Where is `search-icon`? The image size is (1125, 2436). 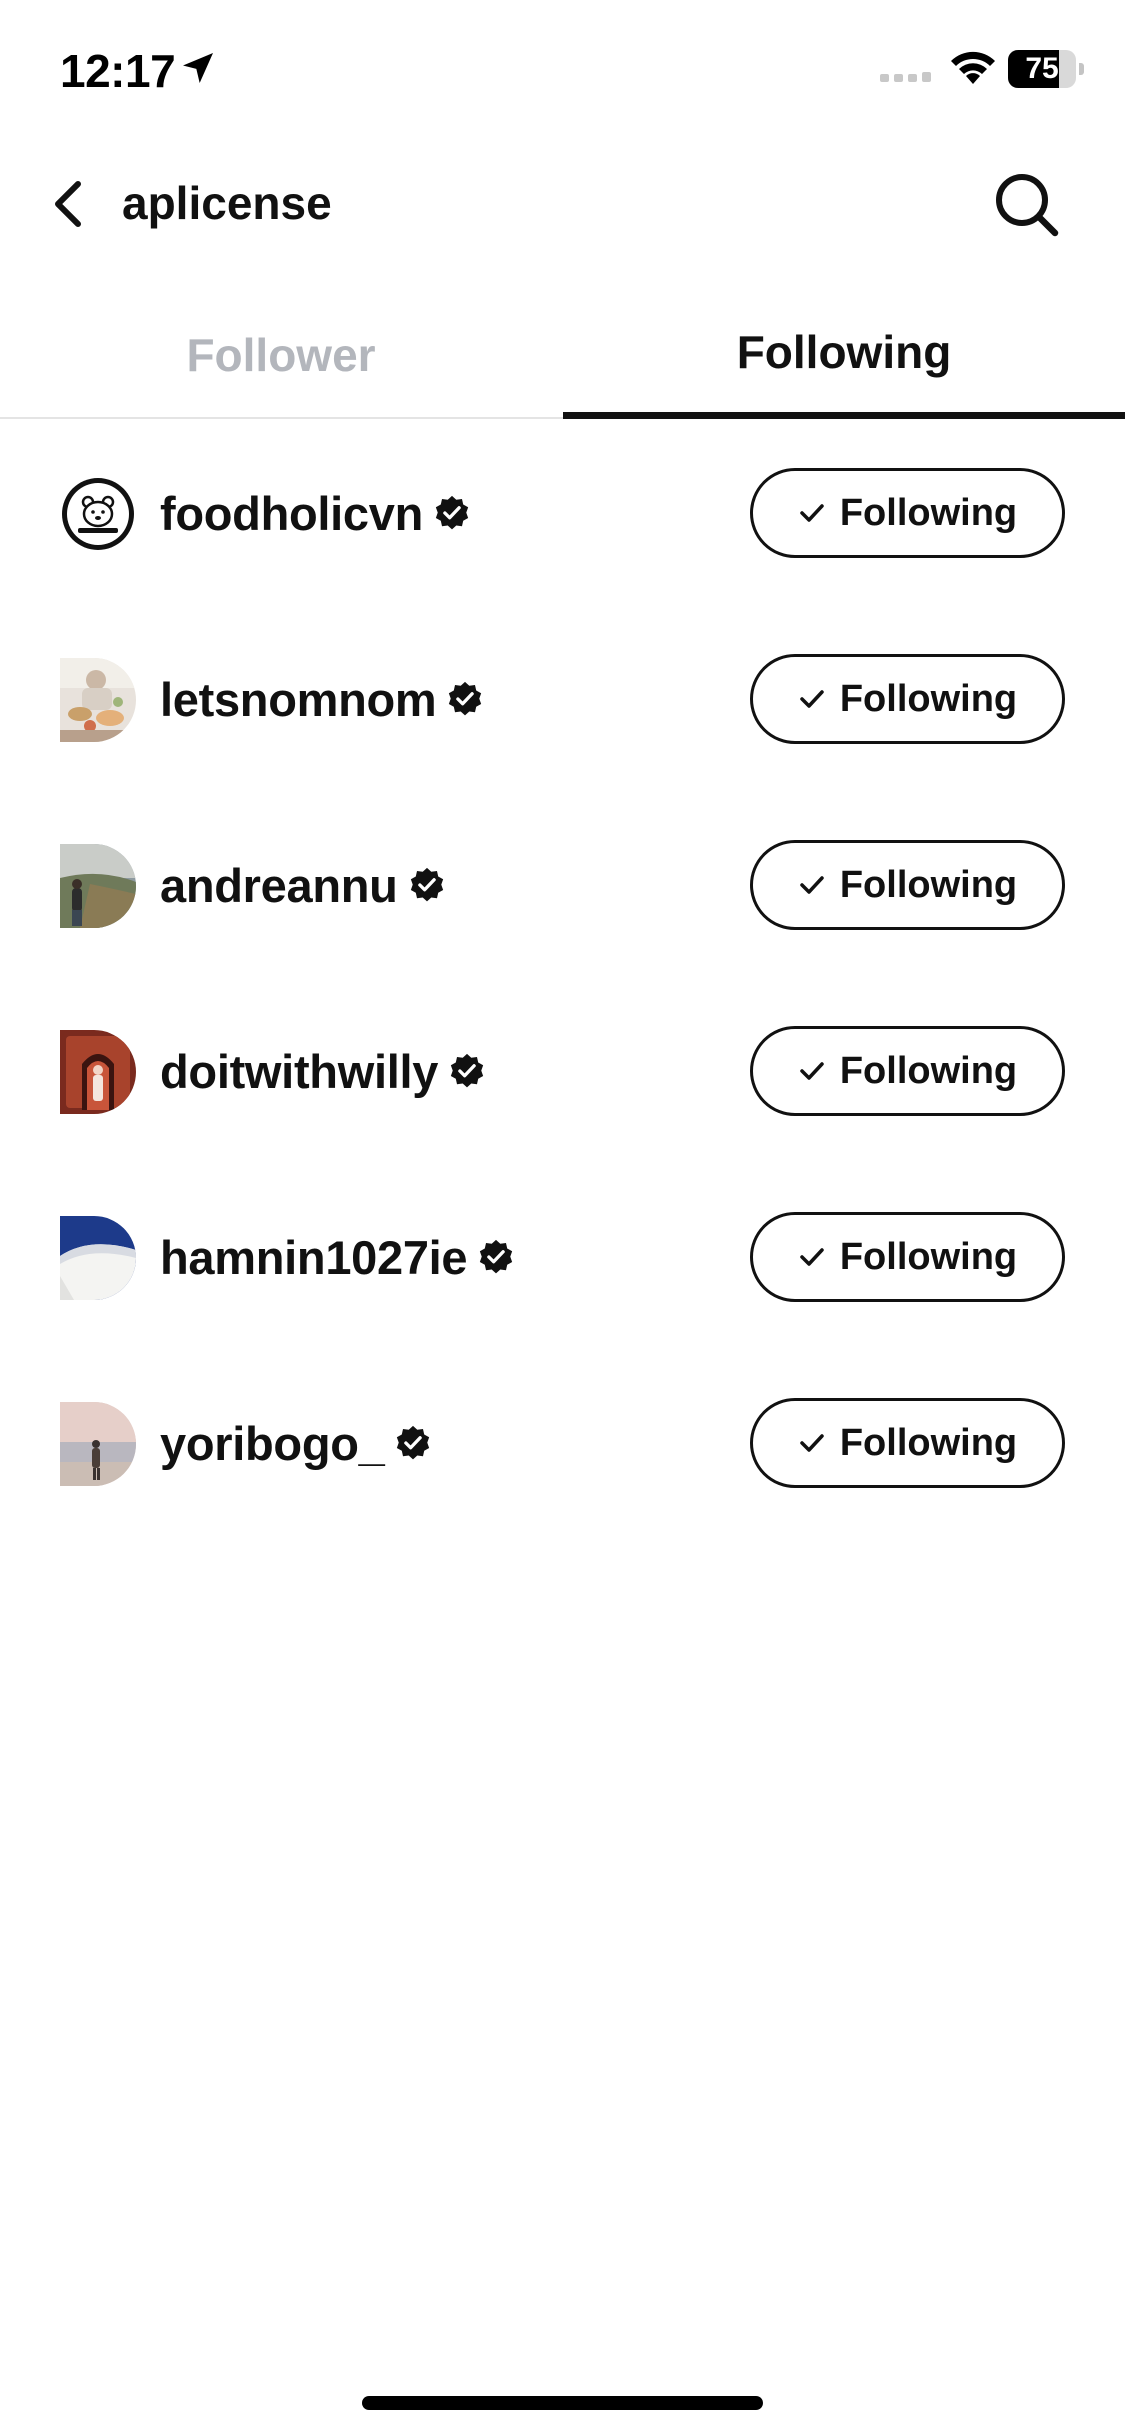
search-icon is located at coordinates (1027, 205).